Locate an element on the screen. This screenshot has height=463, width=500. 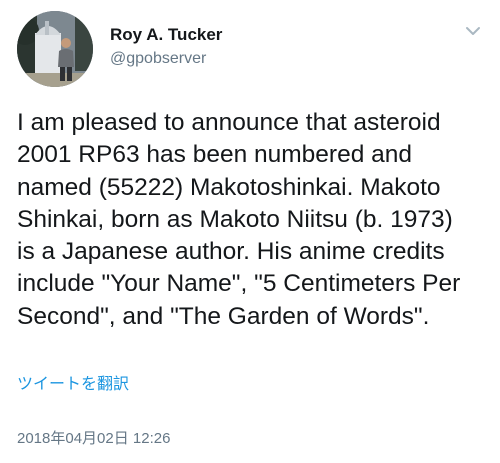
tweet-text-line: include "Your Name", "5 Centimeters Per is located at coordinates (239, 284).